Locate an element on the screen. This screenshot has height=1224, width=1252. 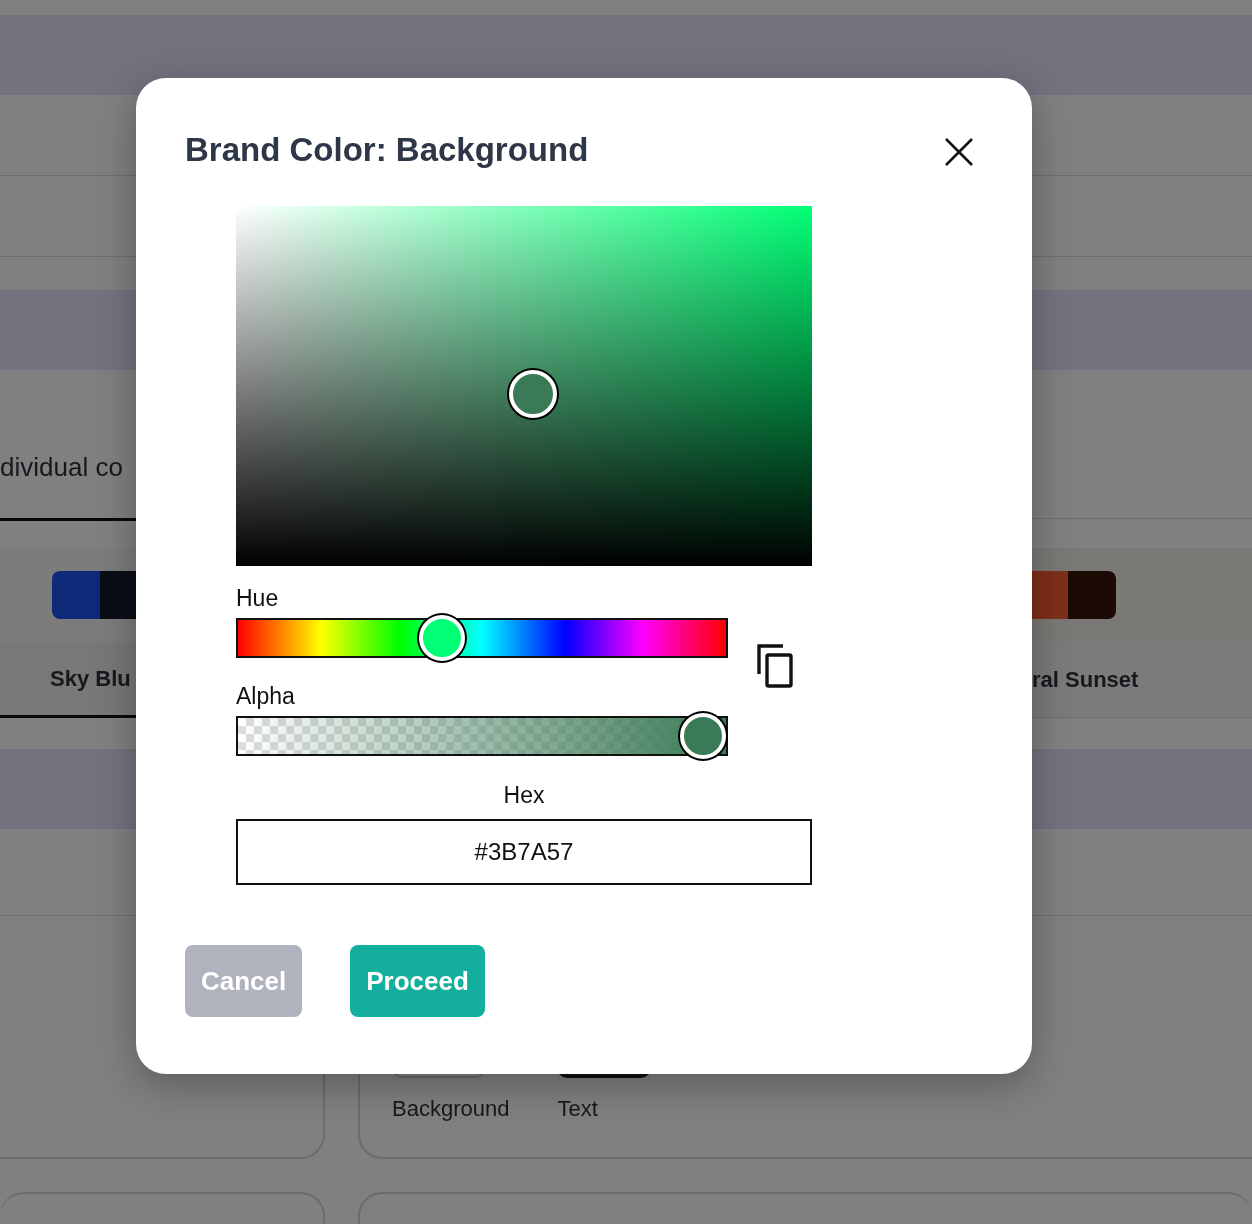
proceed-button: Proceed is located at coordinates (417, 981).